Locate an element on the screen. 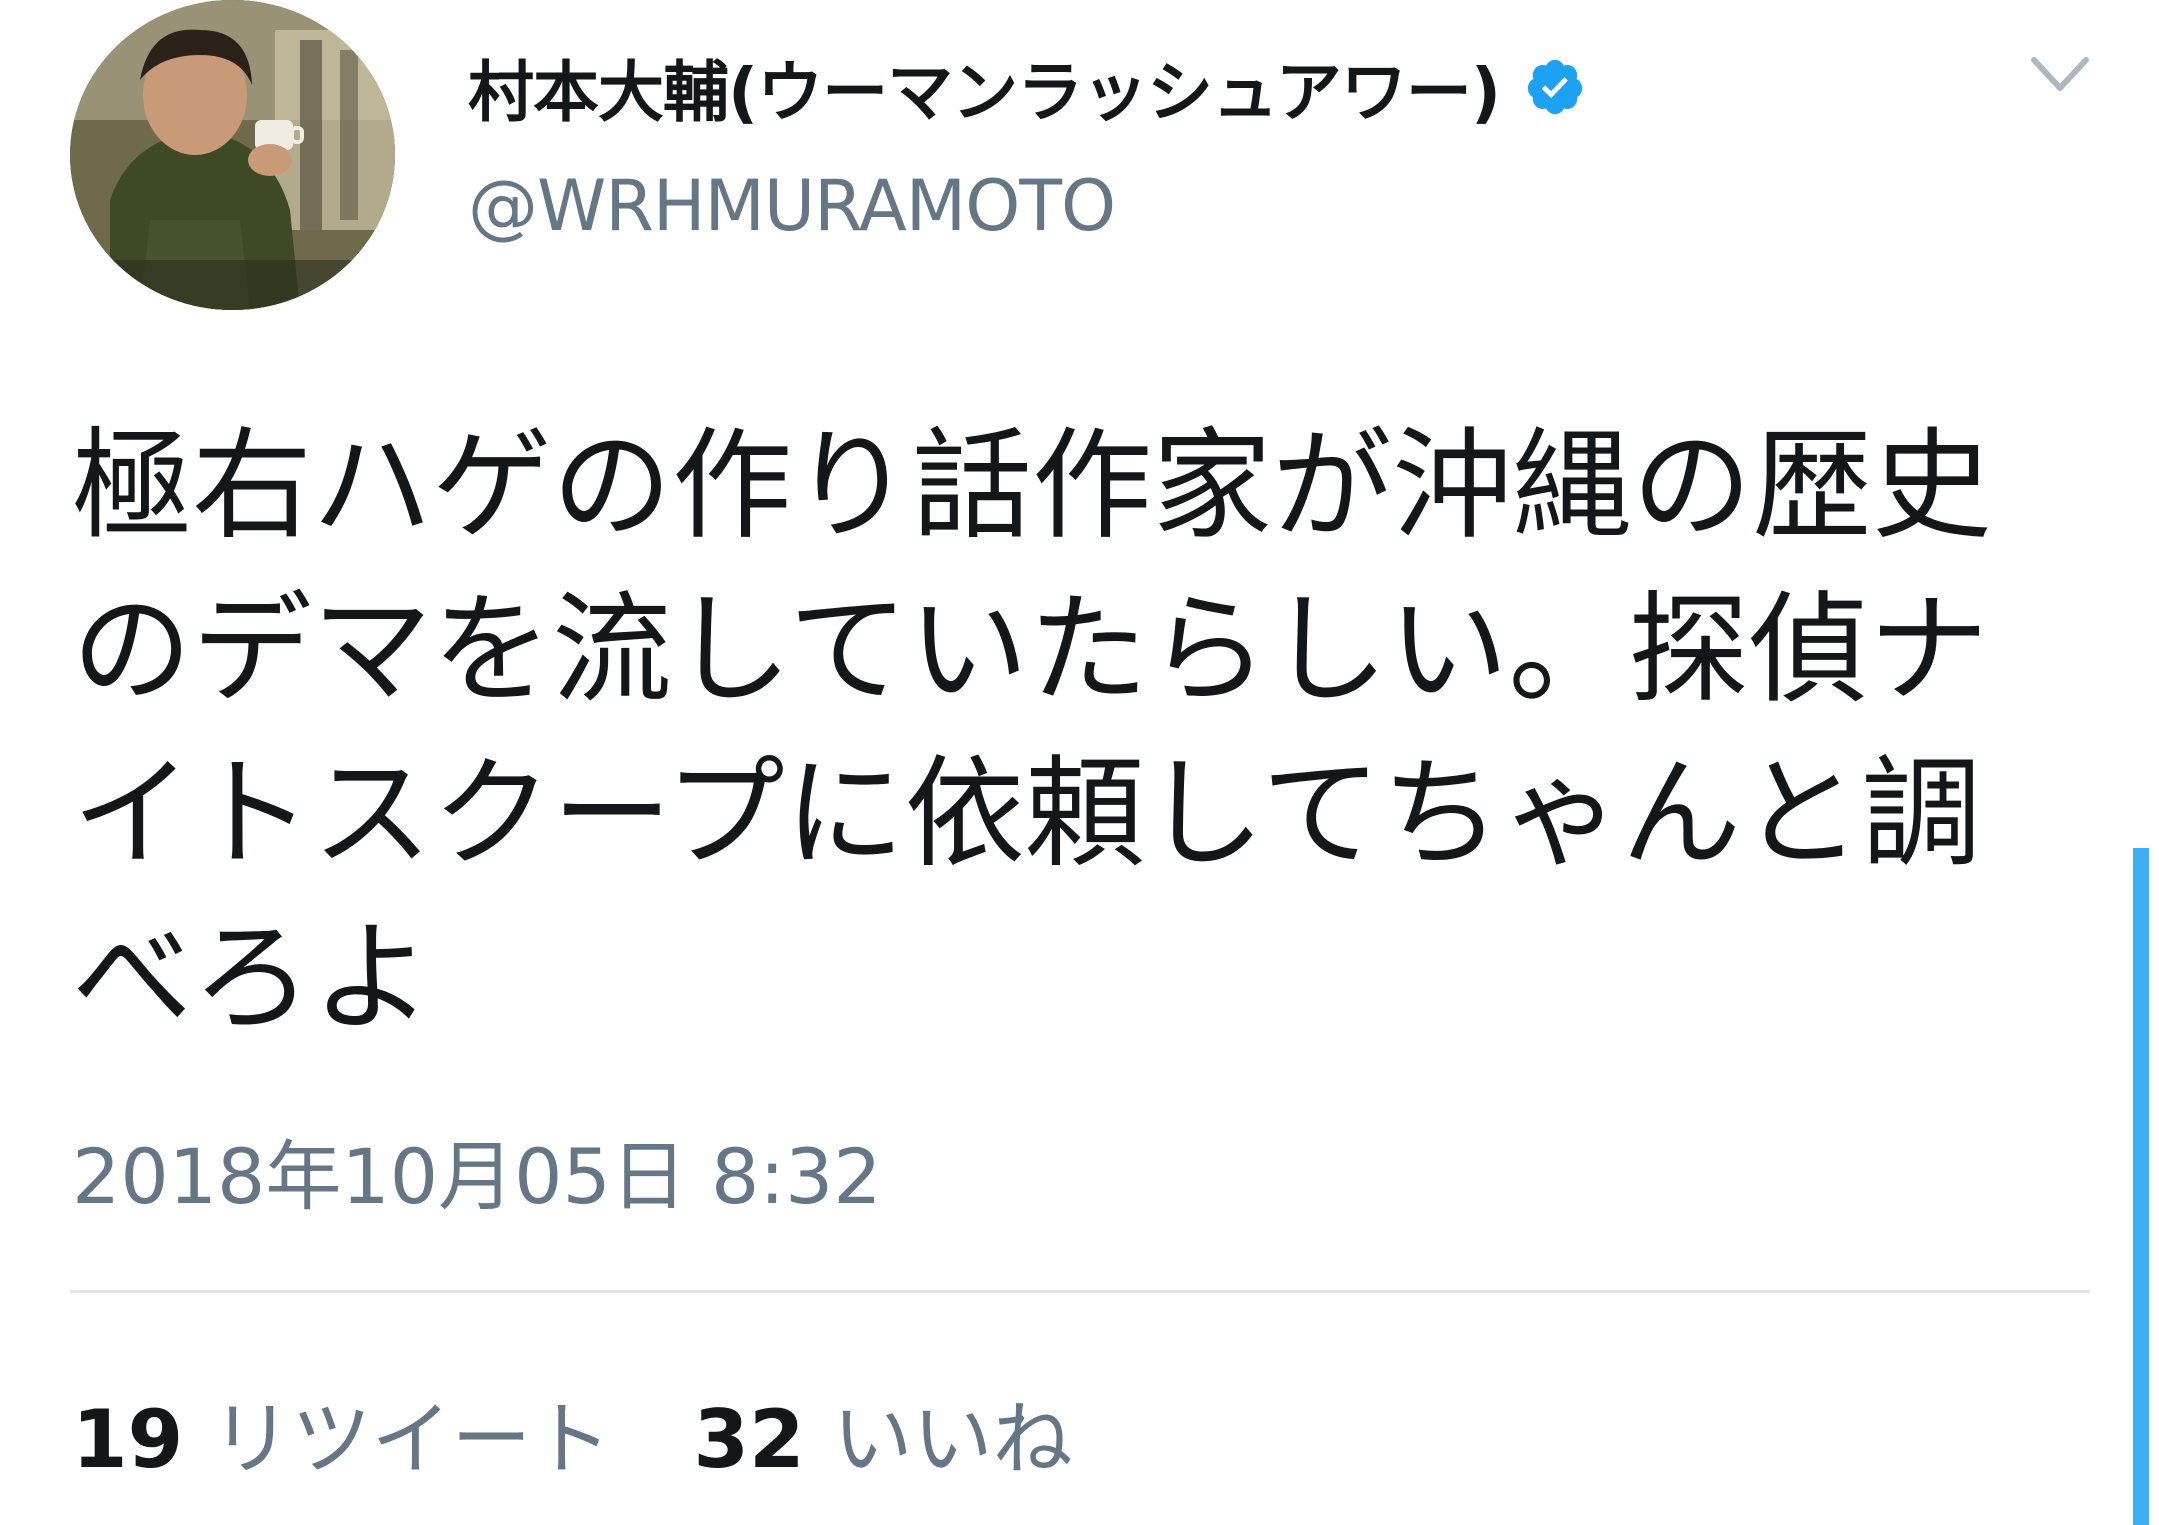 This screenshot has height=1525, width=2159. scrollbar is located at coordinates (2141, 1186).